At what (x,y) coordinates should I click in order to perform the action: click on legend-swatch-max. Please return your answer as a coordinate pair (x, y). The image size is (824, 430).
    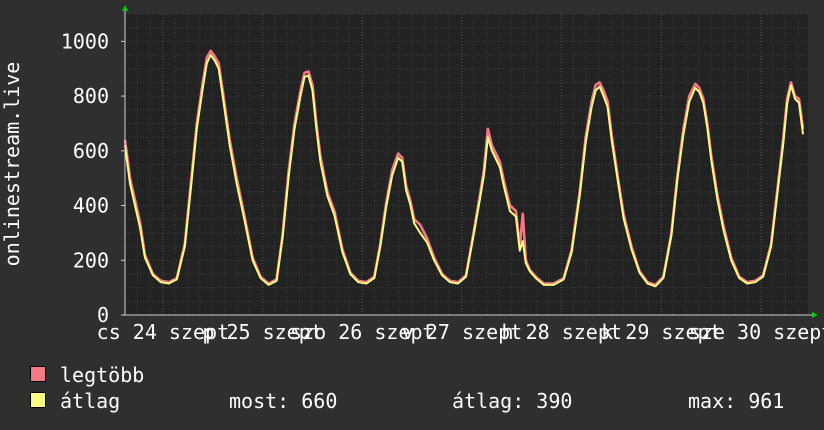
    Looking at the image, I should click on (38, 374).